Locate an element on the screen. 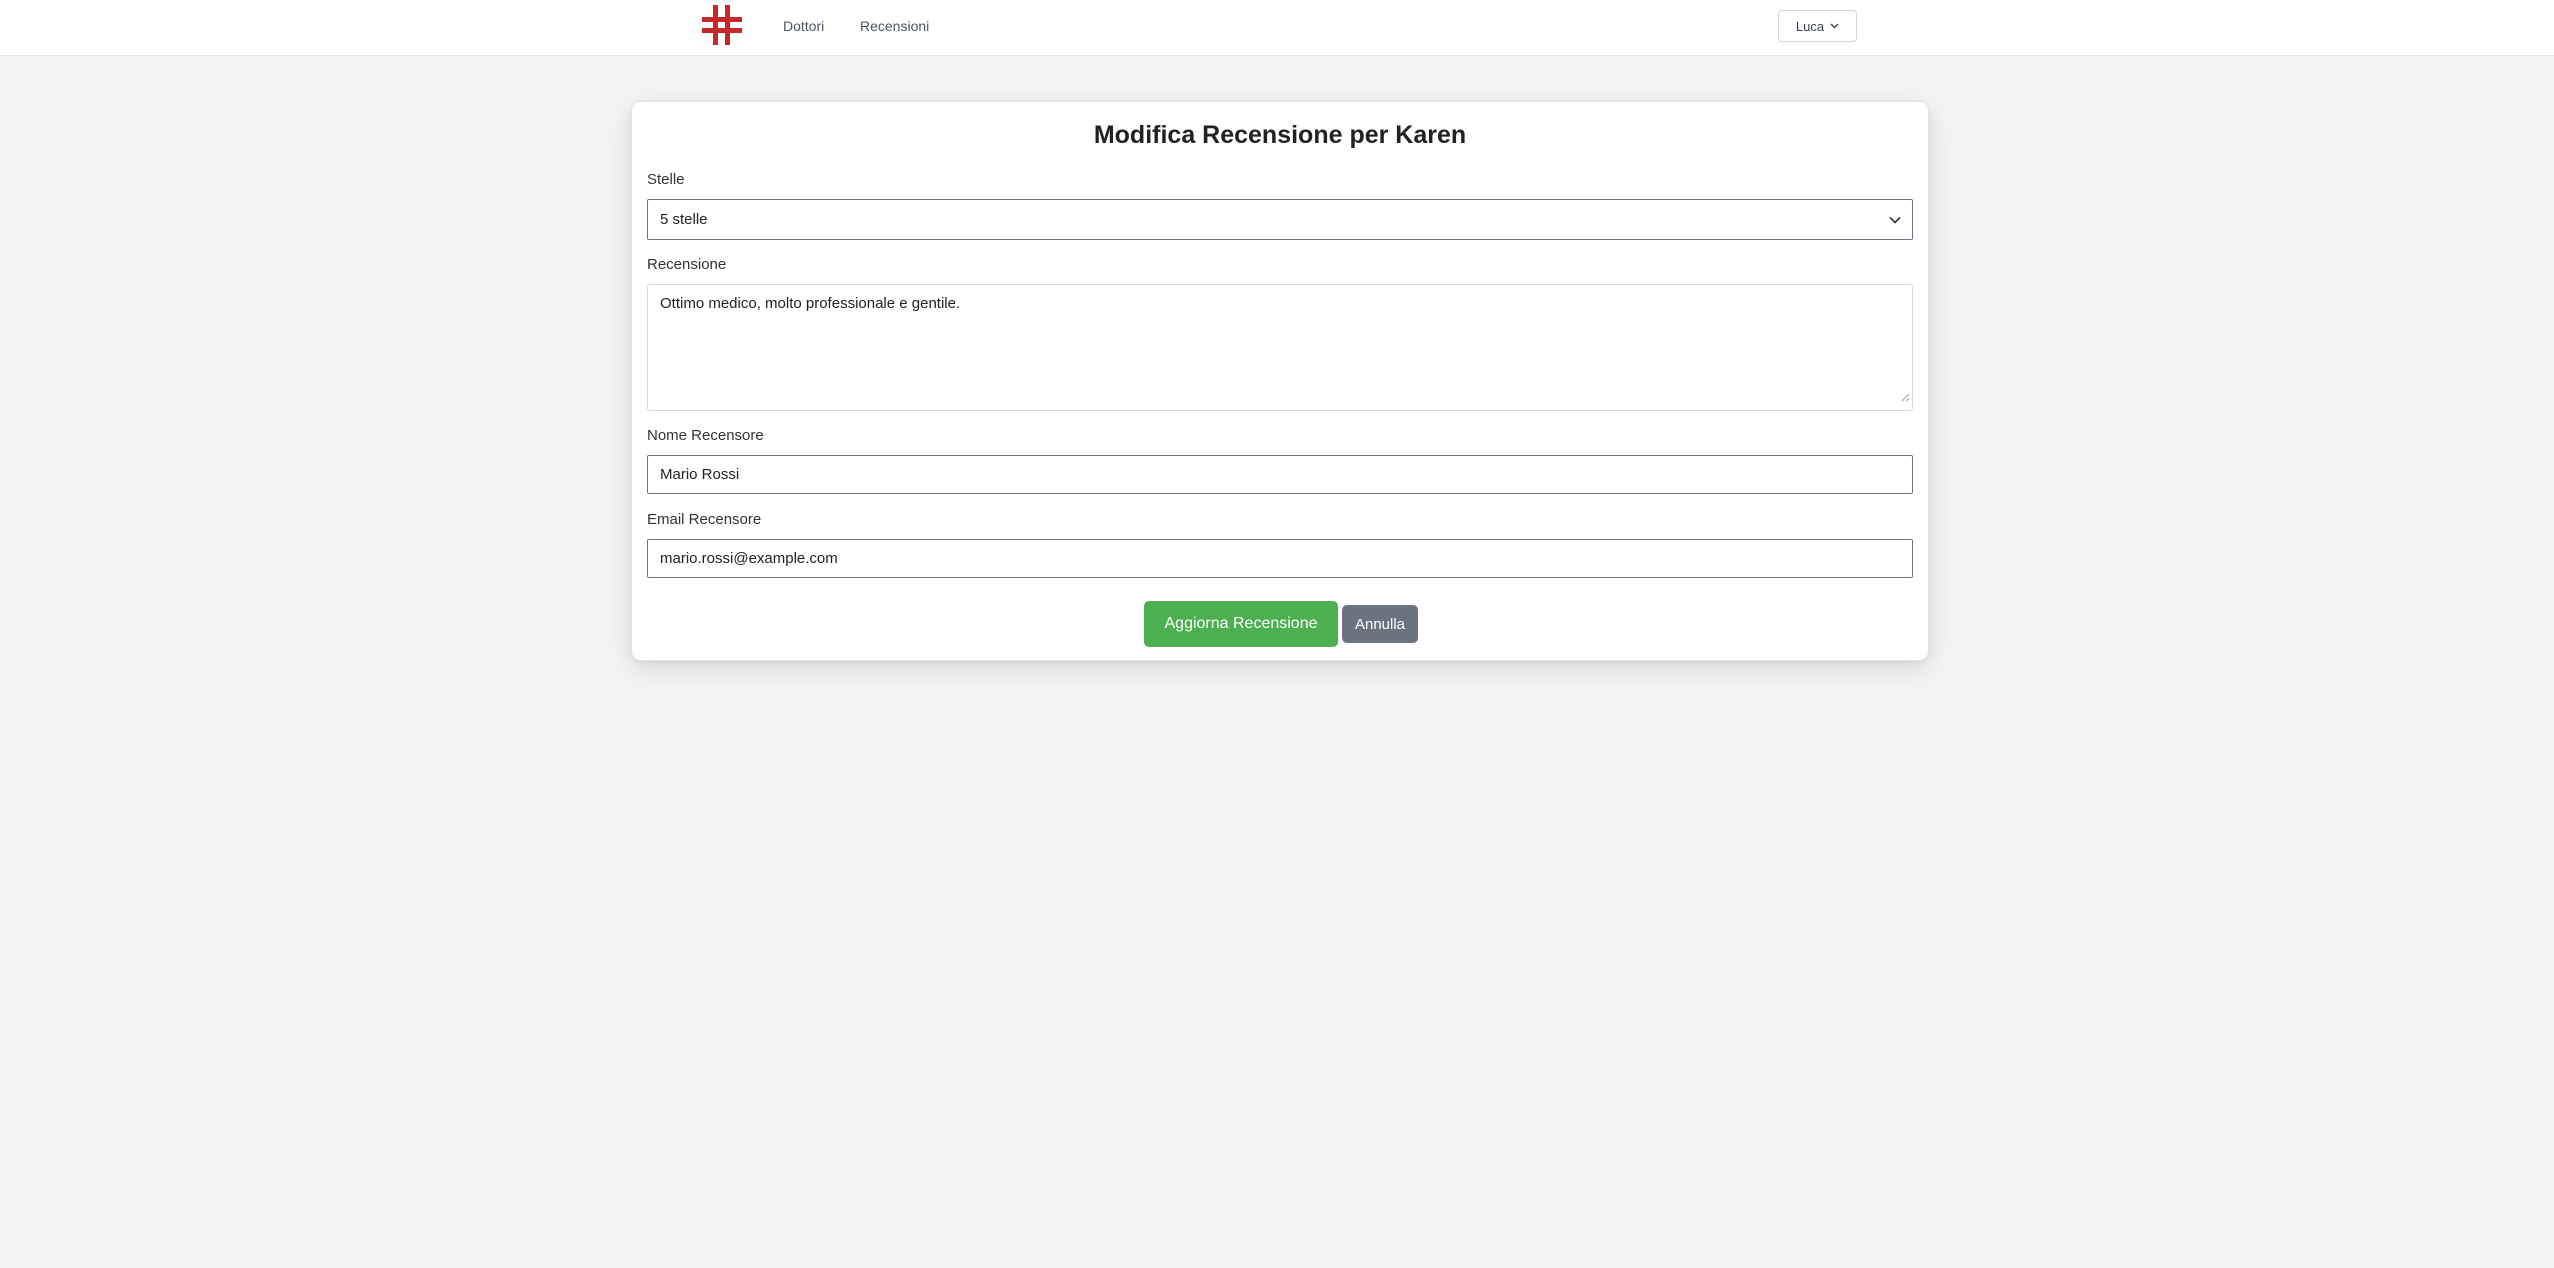 This screenshot has width=2554, height=1268. email-recensore-input: mario.rossi@example.com is located at coordinates (1280, 558).